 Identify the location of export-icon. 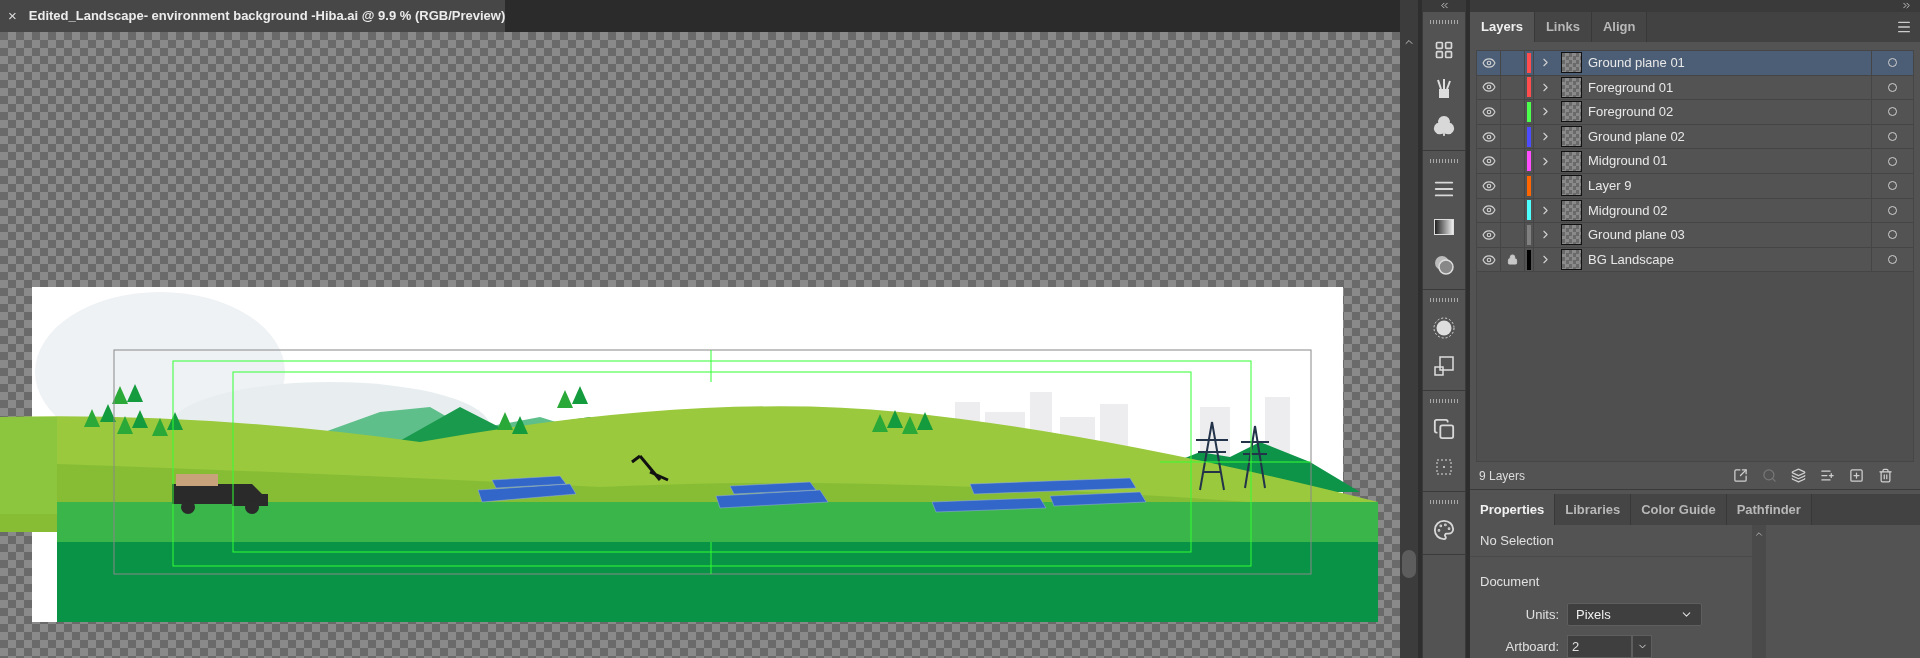
(1740, 475).